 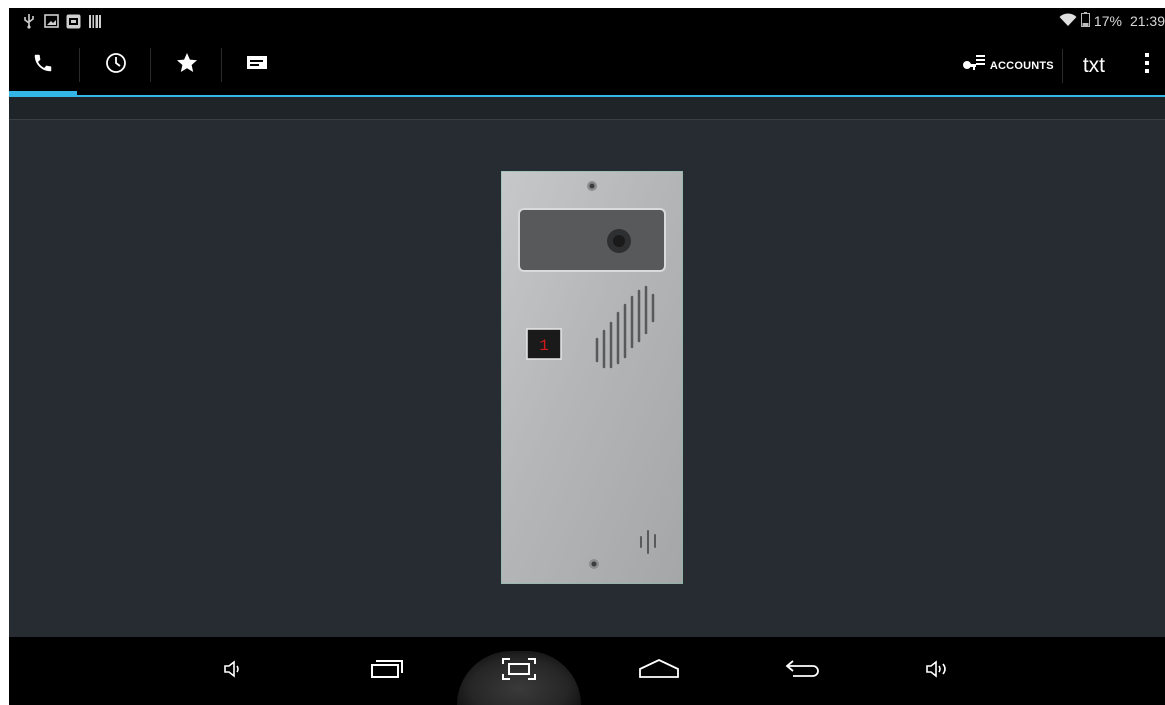 I want to click on back-button, so click(x=803, y=671).